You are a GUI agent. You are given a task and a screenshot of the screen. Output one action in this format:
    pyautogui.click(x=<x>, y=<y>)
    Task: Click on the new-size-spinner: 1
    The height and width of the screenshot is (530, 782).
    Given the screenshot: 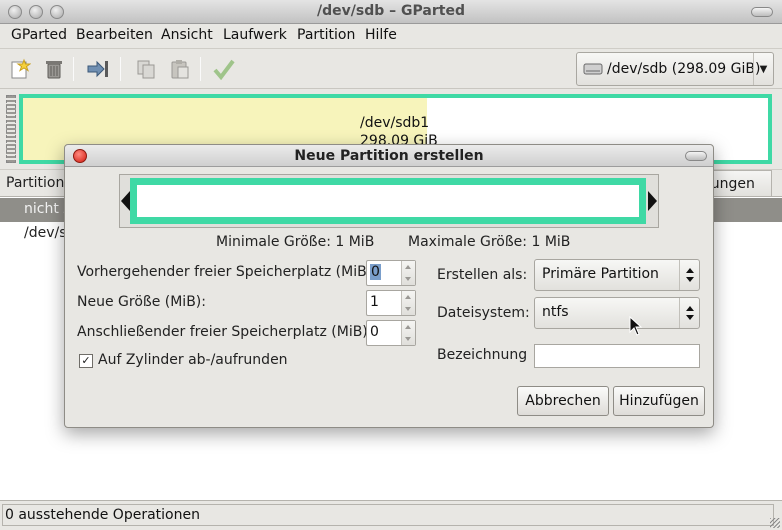 What is the action you would take?
    pyautogui.click(x=391, y=303)
    